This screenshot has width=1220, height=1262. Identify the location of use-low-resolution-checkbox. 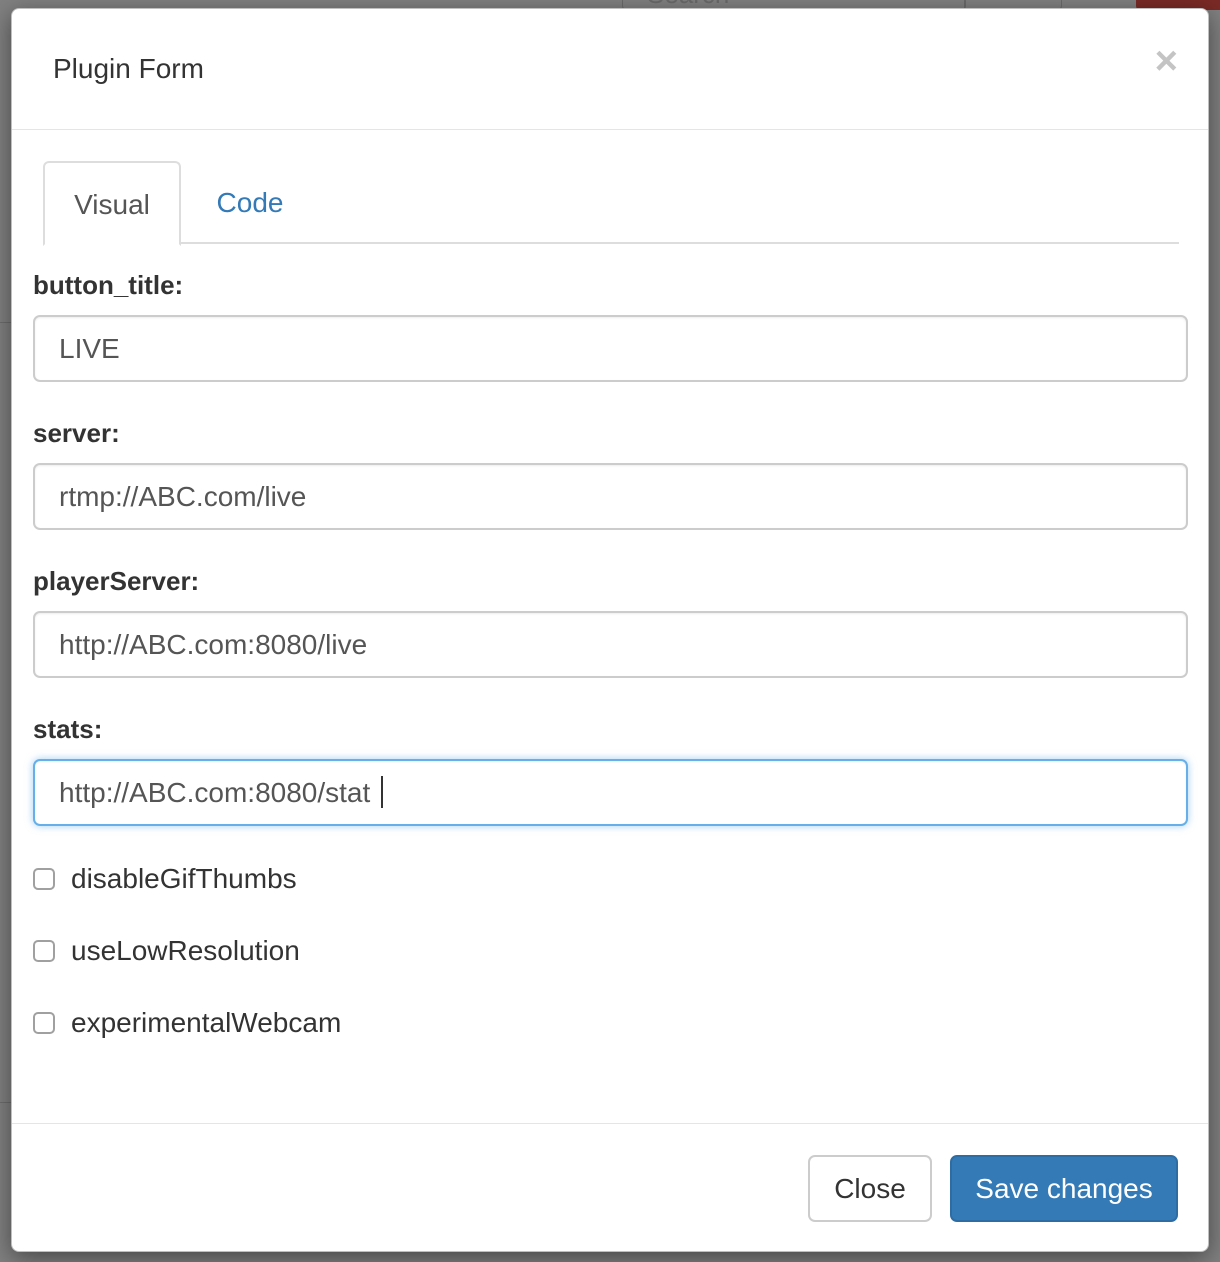
(44, 951).